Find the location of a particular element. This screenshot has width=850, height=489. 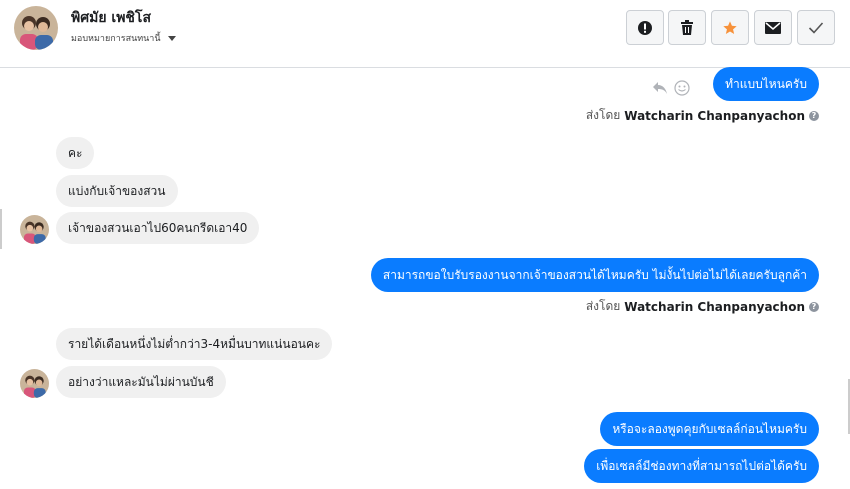

mark-spam-button is located at coordinates (645, 27).